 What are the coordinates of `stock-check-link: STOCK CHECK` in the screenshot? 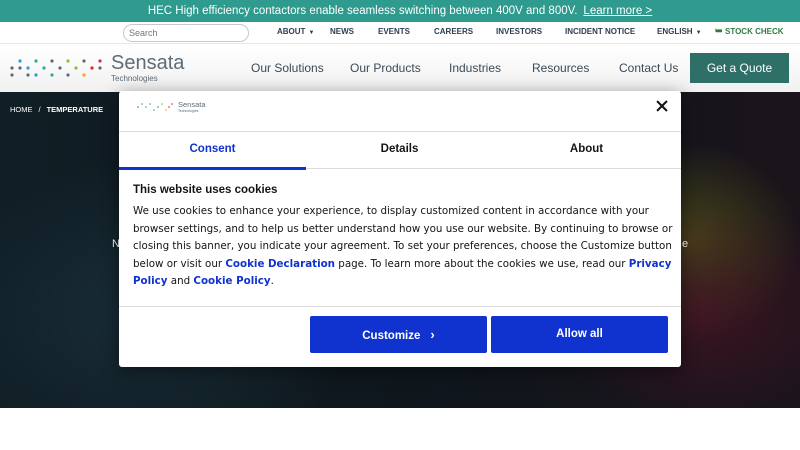 It's located at (748, 33).